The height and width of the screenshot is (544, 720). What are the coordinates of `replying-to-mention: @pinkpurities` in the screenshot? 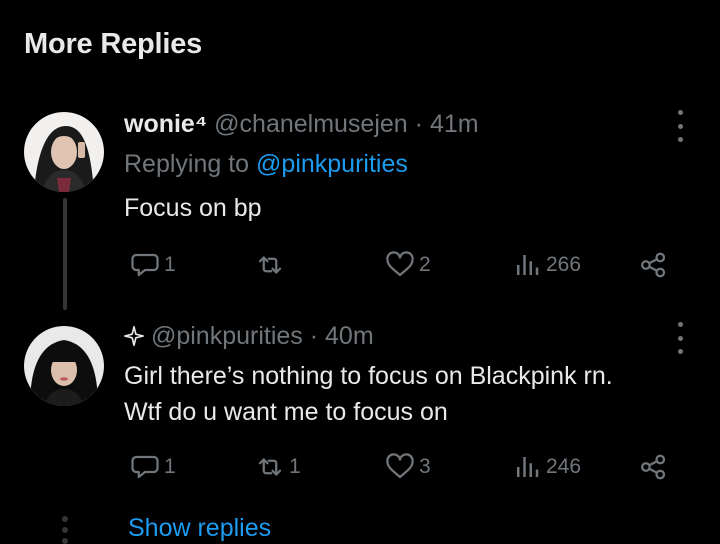 It's located at (332, 164).